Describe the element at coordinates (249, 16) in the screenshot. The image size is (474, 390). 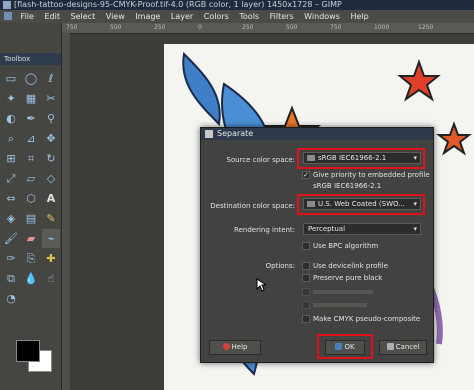
I see `menu-tools: Tools` at that location.